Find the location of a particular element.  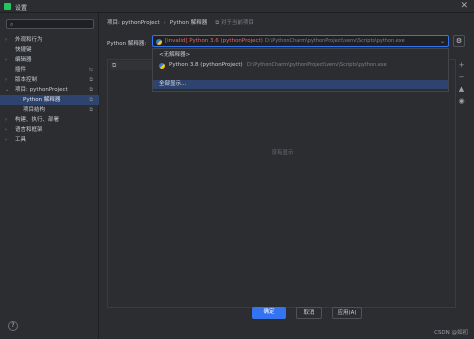

sidebar-item-label: 项目结构 is located at coordinates (34, 110).